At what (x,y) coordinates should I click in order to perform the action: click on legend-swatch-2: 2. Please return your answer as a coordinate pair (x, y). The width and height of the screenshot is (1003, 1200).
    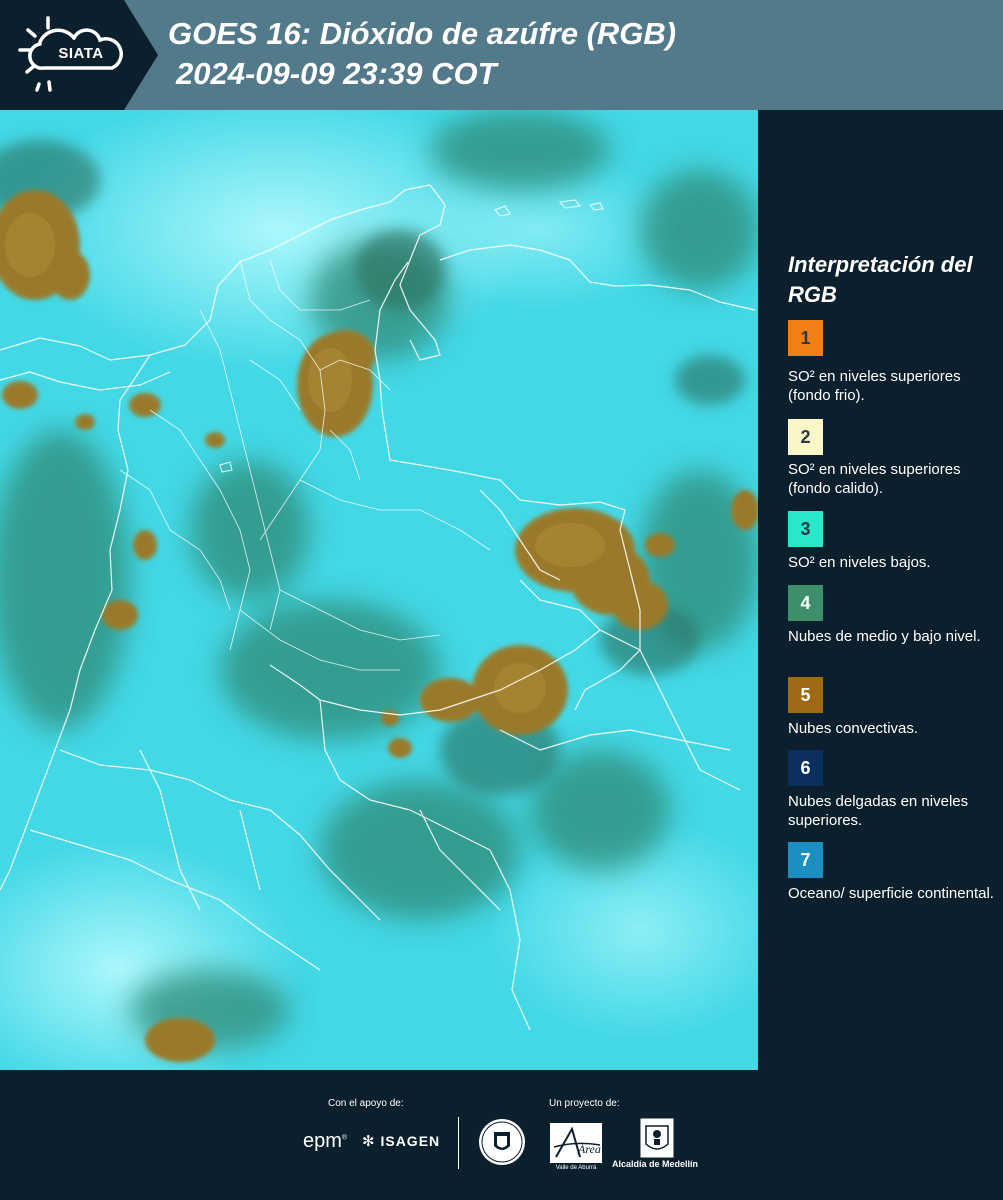
    Looking at the image, I should click on (805, 437).